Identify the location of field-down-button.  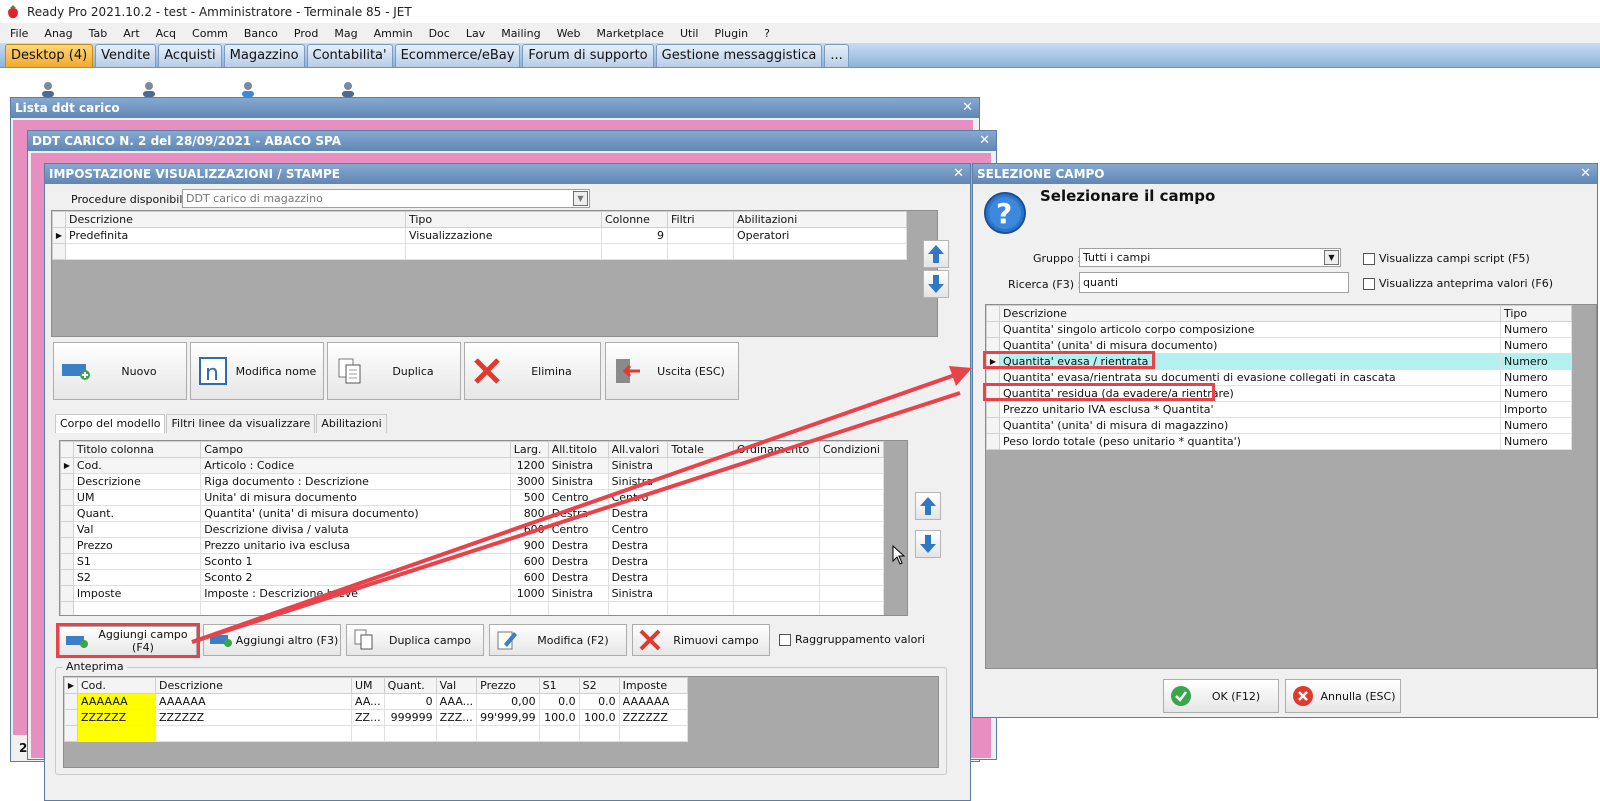
(928, 544).